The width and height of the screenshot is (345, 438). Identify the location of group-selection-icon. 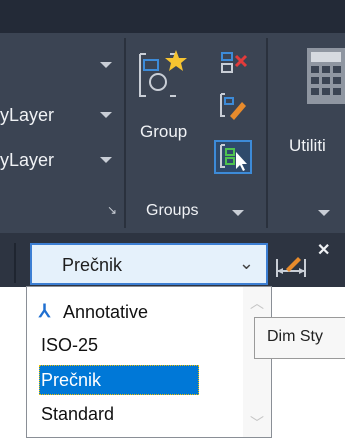
(233, 157).